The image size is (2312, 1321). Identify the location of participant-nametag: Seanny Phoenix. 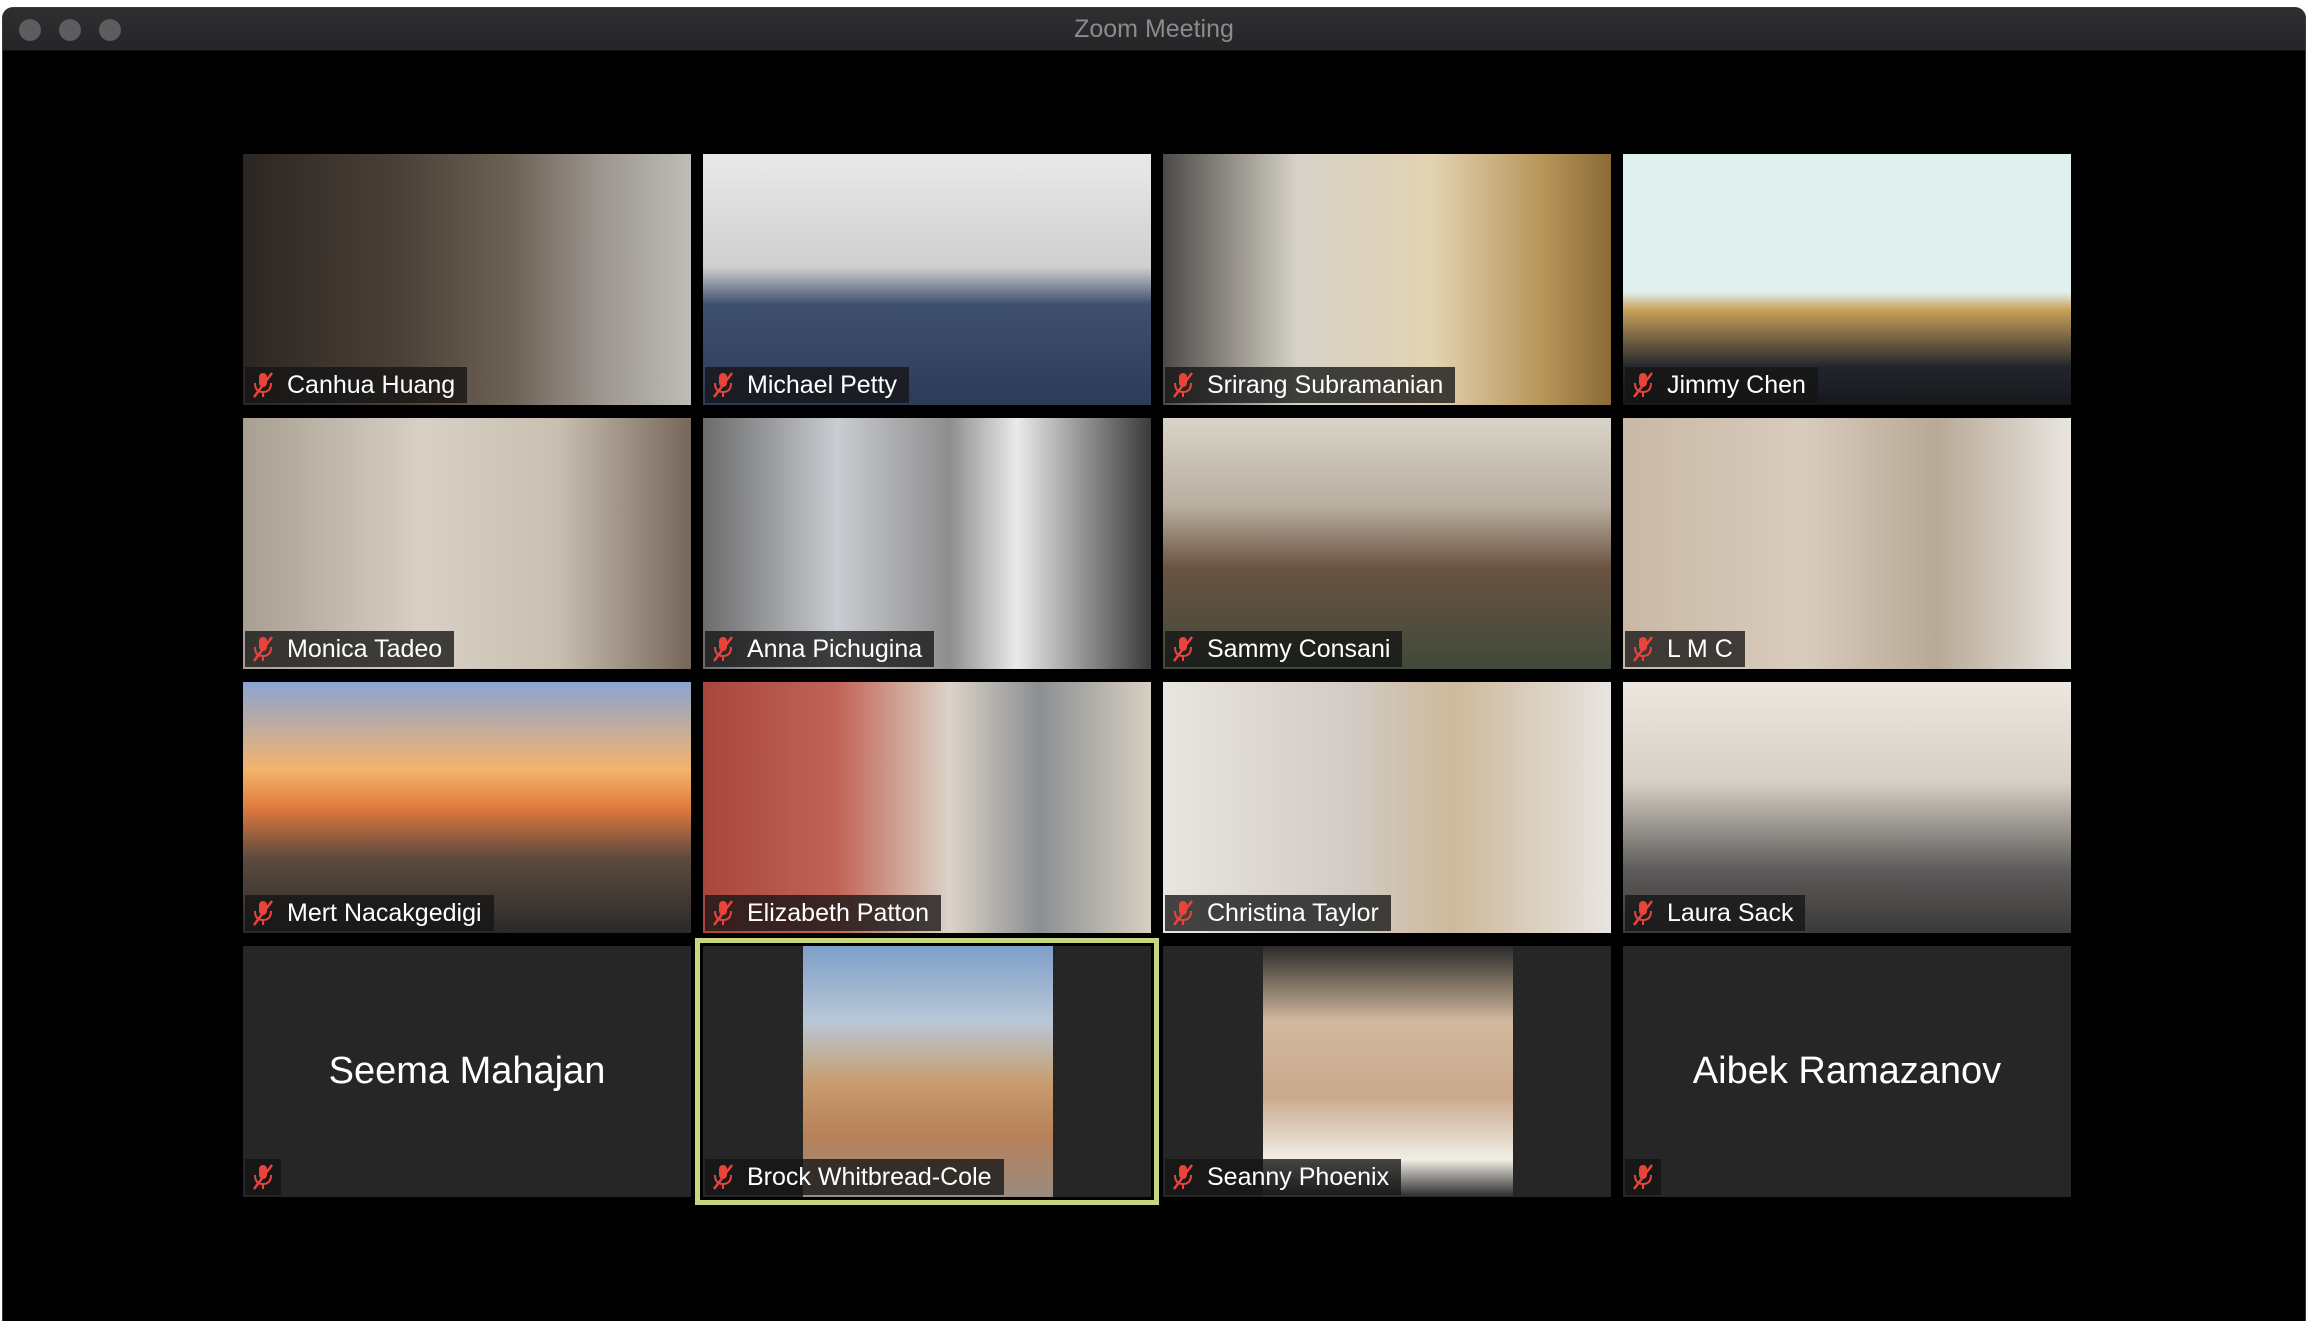
(1283, 1177).